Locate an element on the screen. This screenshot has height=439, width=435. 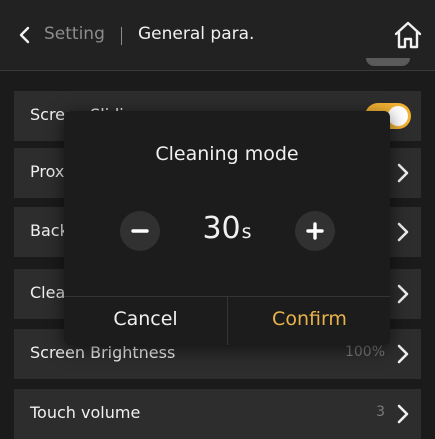
setting-row-touch-volume: Touch volume 3 is located at coordinates (217, 414).